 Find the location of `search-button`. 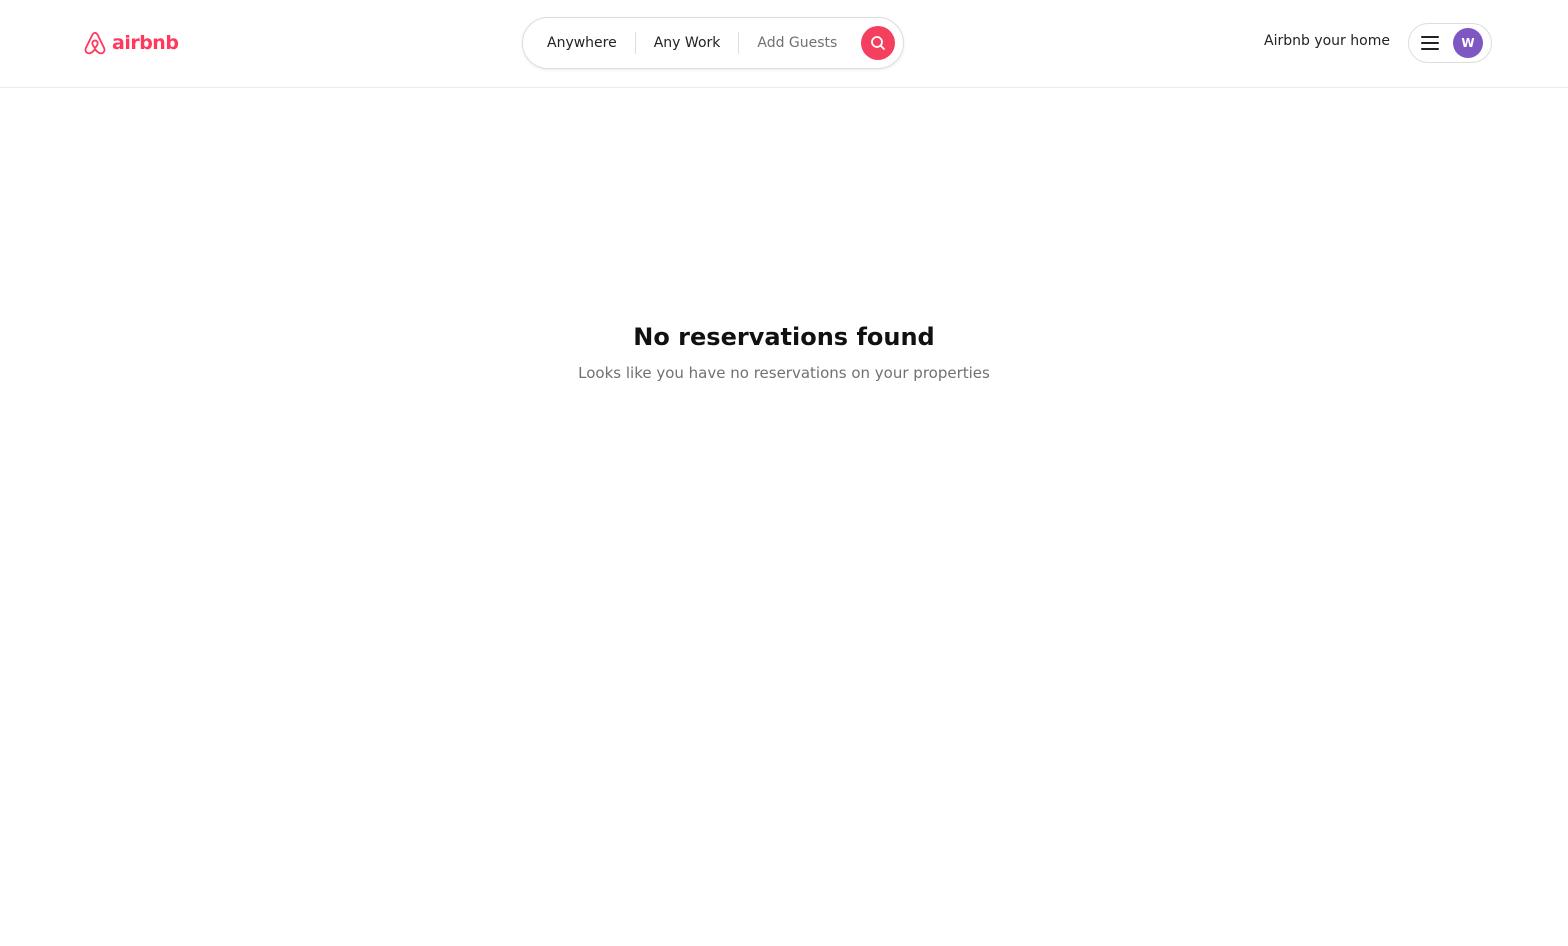

search-button is located at coordinates (878, 43).